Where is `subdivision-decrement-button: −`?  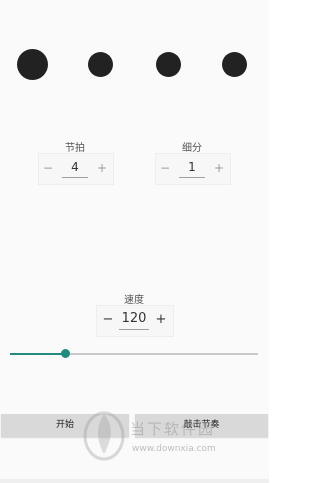
subdivision-decrement-button: − is located at coordinates (165, 168).